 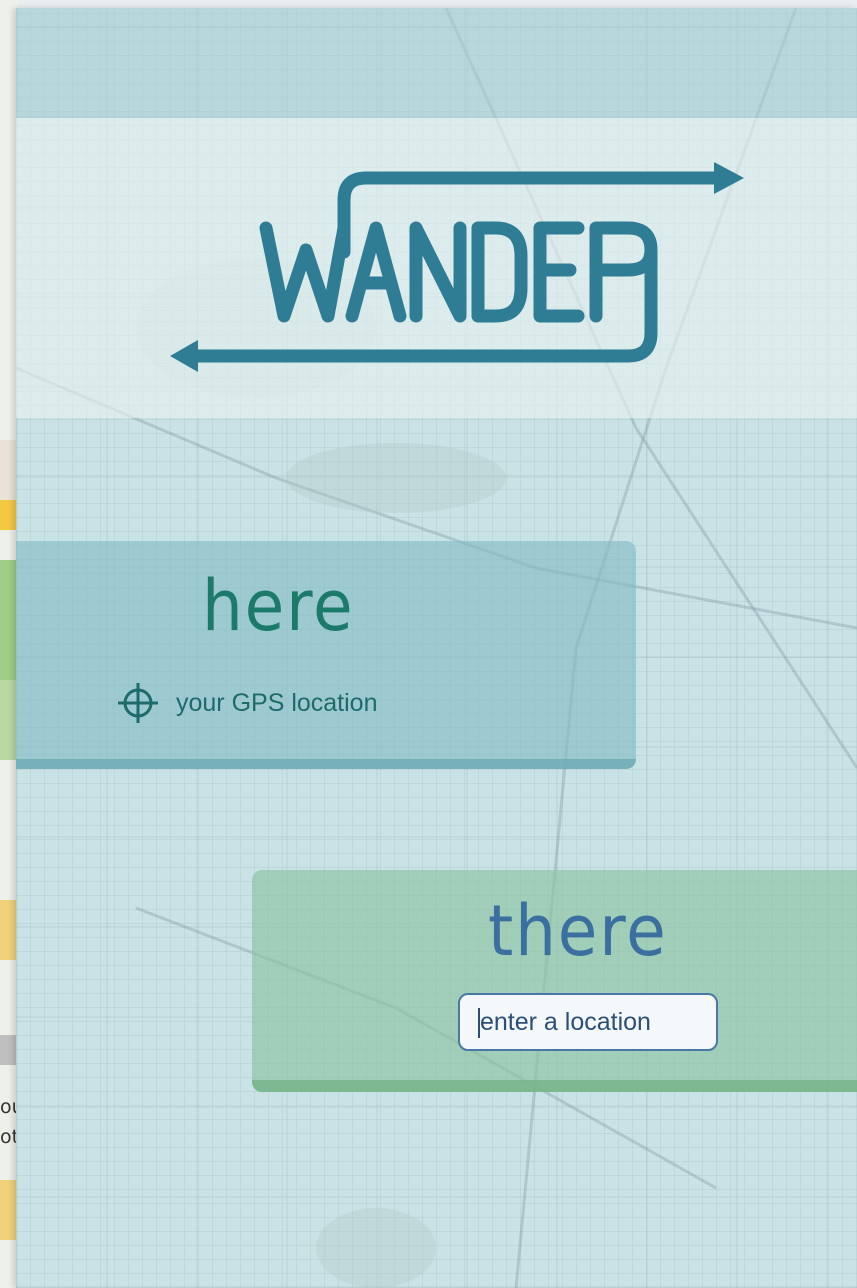 I want to click on gps-location-option: your GPS location, so click(x=247, y=703).